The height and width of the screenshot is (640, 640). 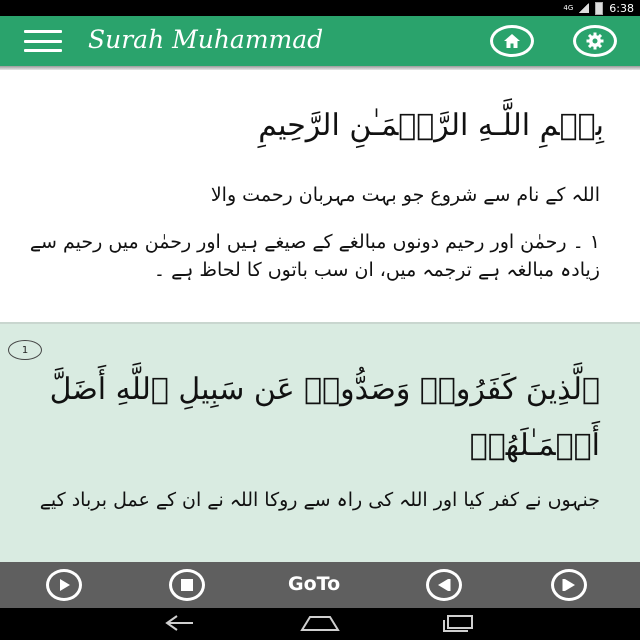 I want to click on stop-button, so click(x=187, y=585).